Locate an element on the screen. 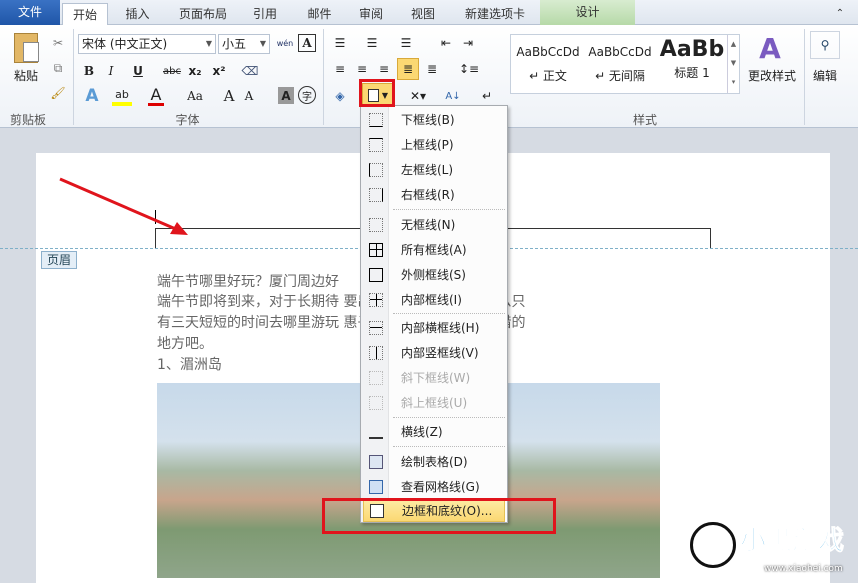 This screenshot has height=583, width=858. right-border-icon is located at coordinates (376, 194).